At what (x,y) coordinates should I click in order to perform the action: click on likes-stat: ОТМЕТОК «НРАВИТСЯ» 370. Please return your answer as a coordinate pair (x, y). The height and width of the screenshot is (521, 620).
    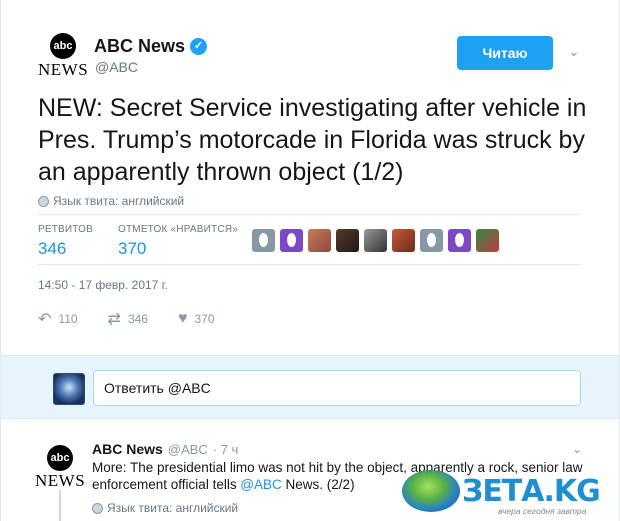
    Looking at the image, I should click on (178, 241).